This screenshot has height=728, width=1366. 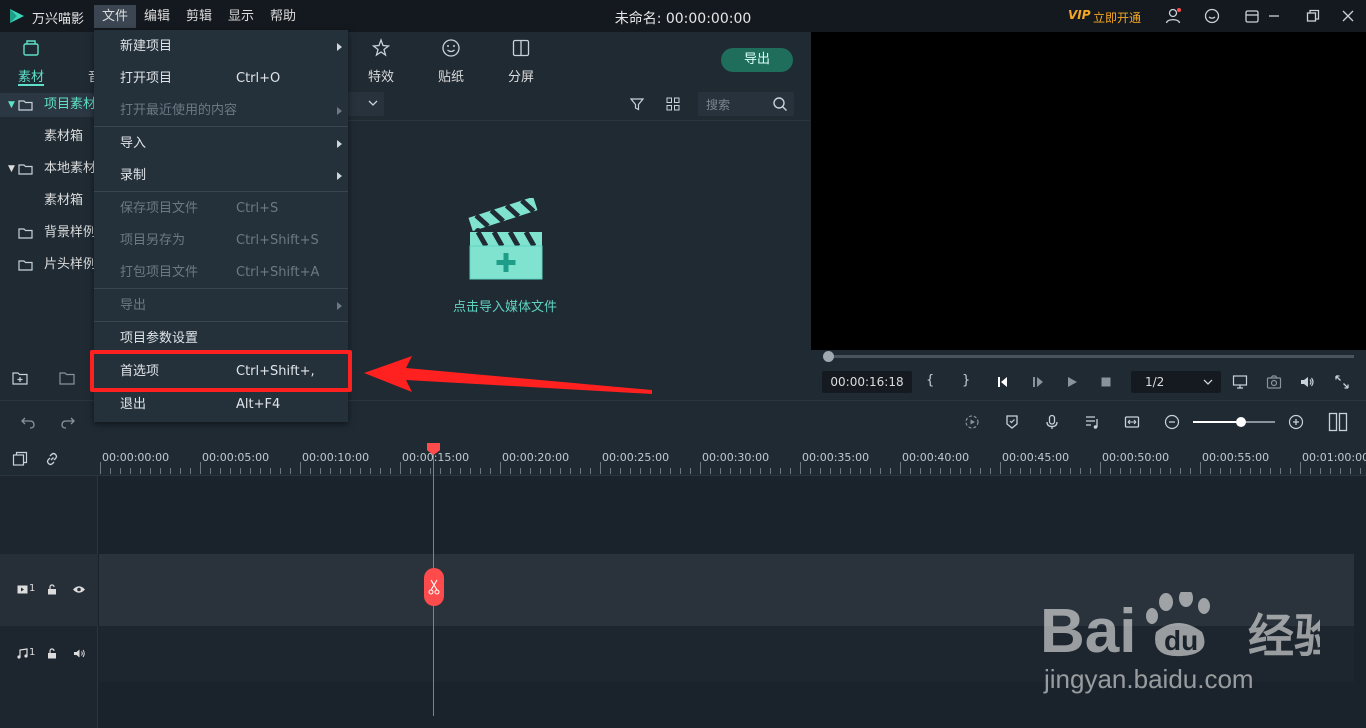 What do you see at coordinates (241, 16) in the screenshot?
I see `menu-view: 显示` at bounding box center [241, 16].